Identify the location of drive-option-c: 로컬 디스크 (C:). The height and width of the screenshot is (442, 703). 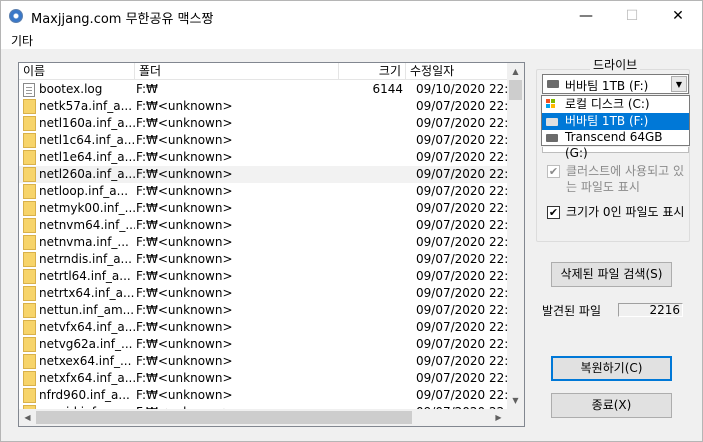
(615, 104).